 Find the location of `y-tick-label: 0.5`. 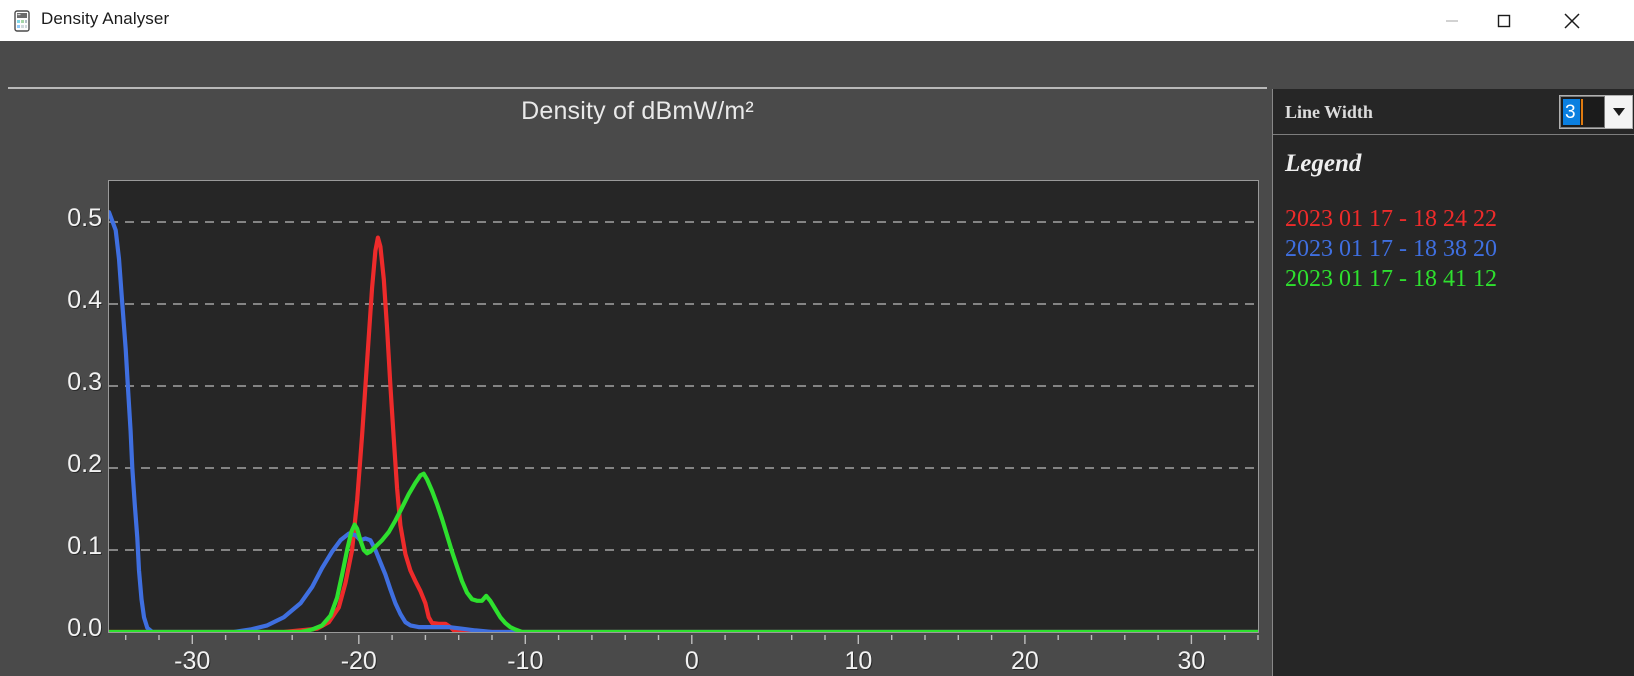

y-tick-label: 0.5 is located at coordinates (84, 218).